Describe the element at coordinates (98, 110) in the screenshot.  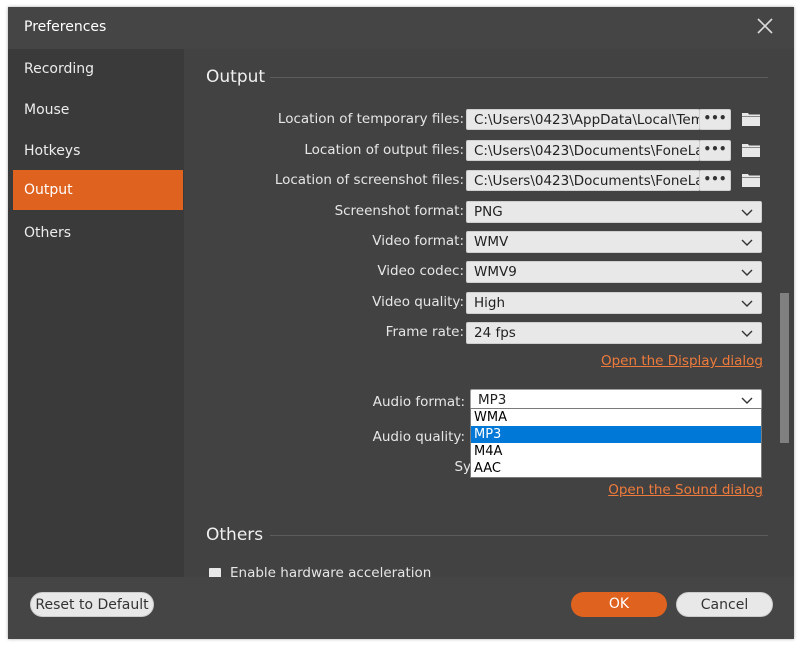
I see `sidebar-item-mouse: Mouse` at that location.